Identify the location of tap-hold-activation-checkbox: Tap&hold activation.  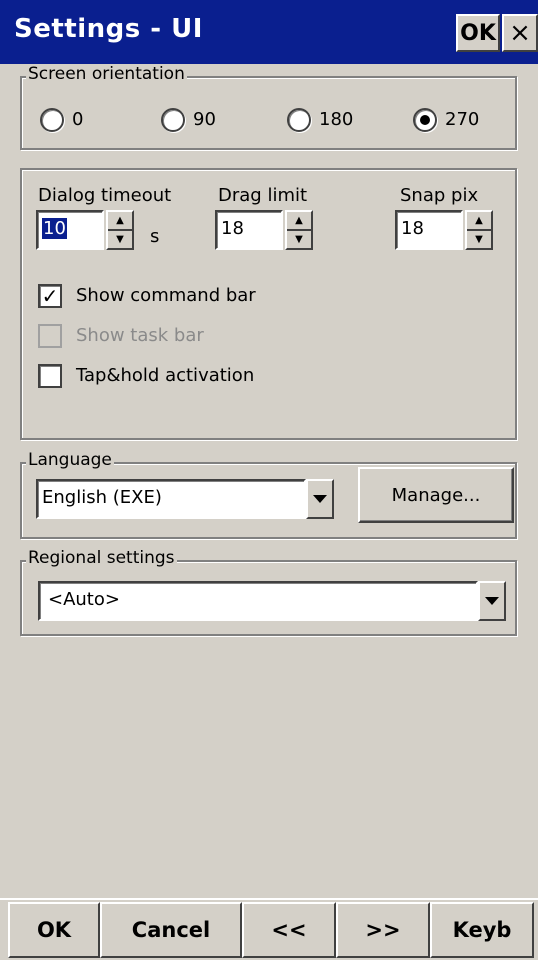
(168, 377).